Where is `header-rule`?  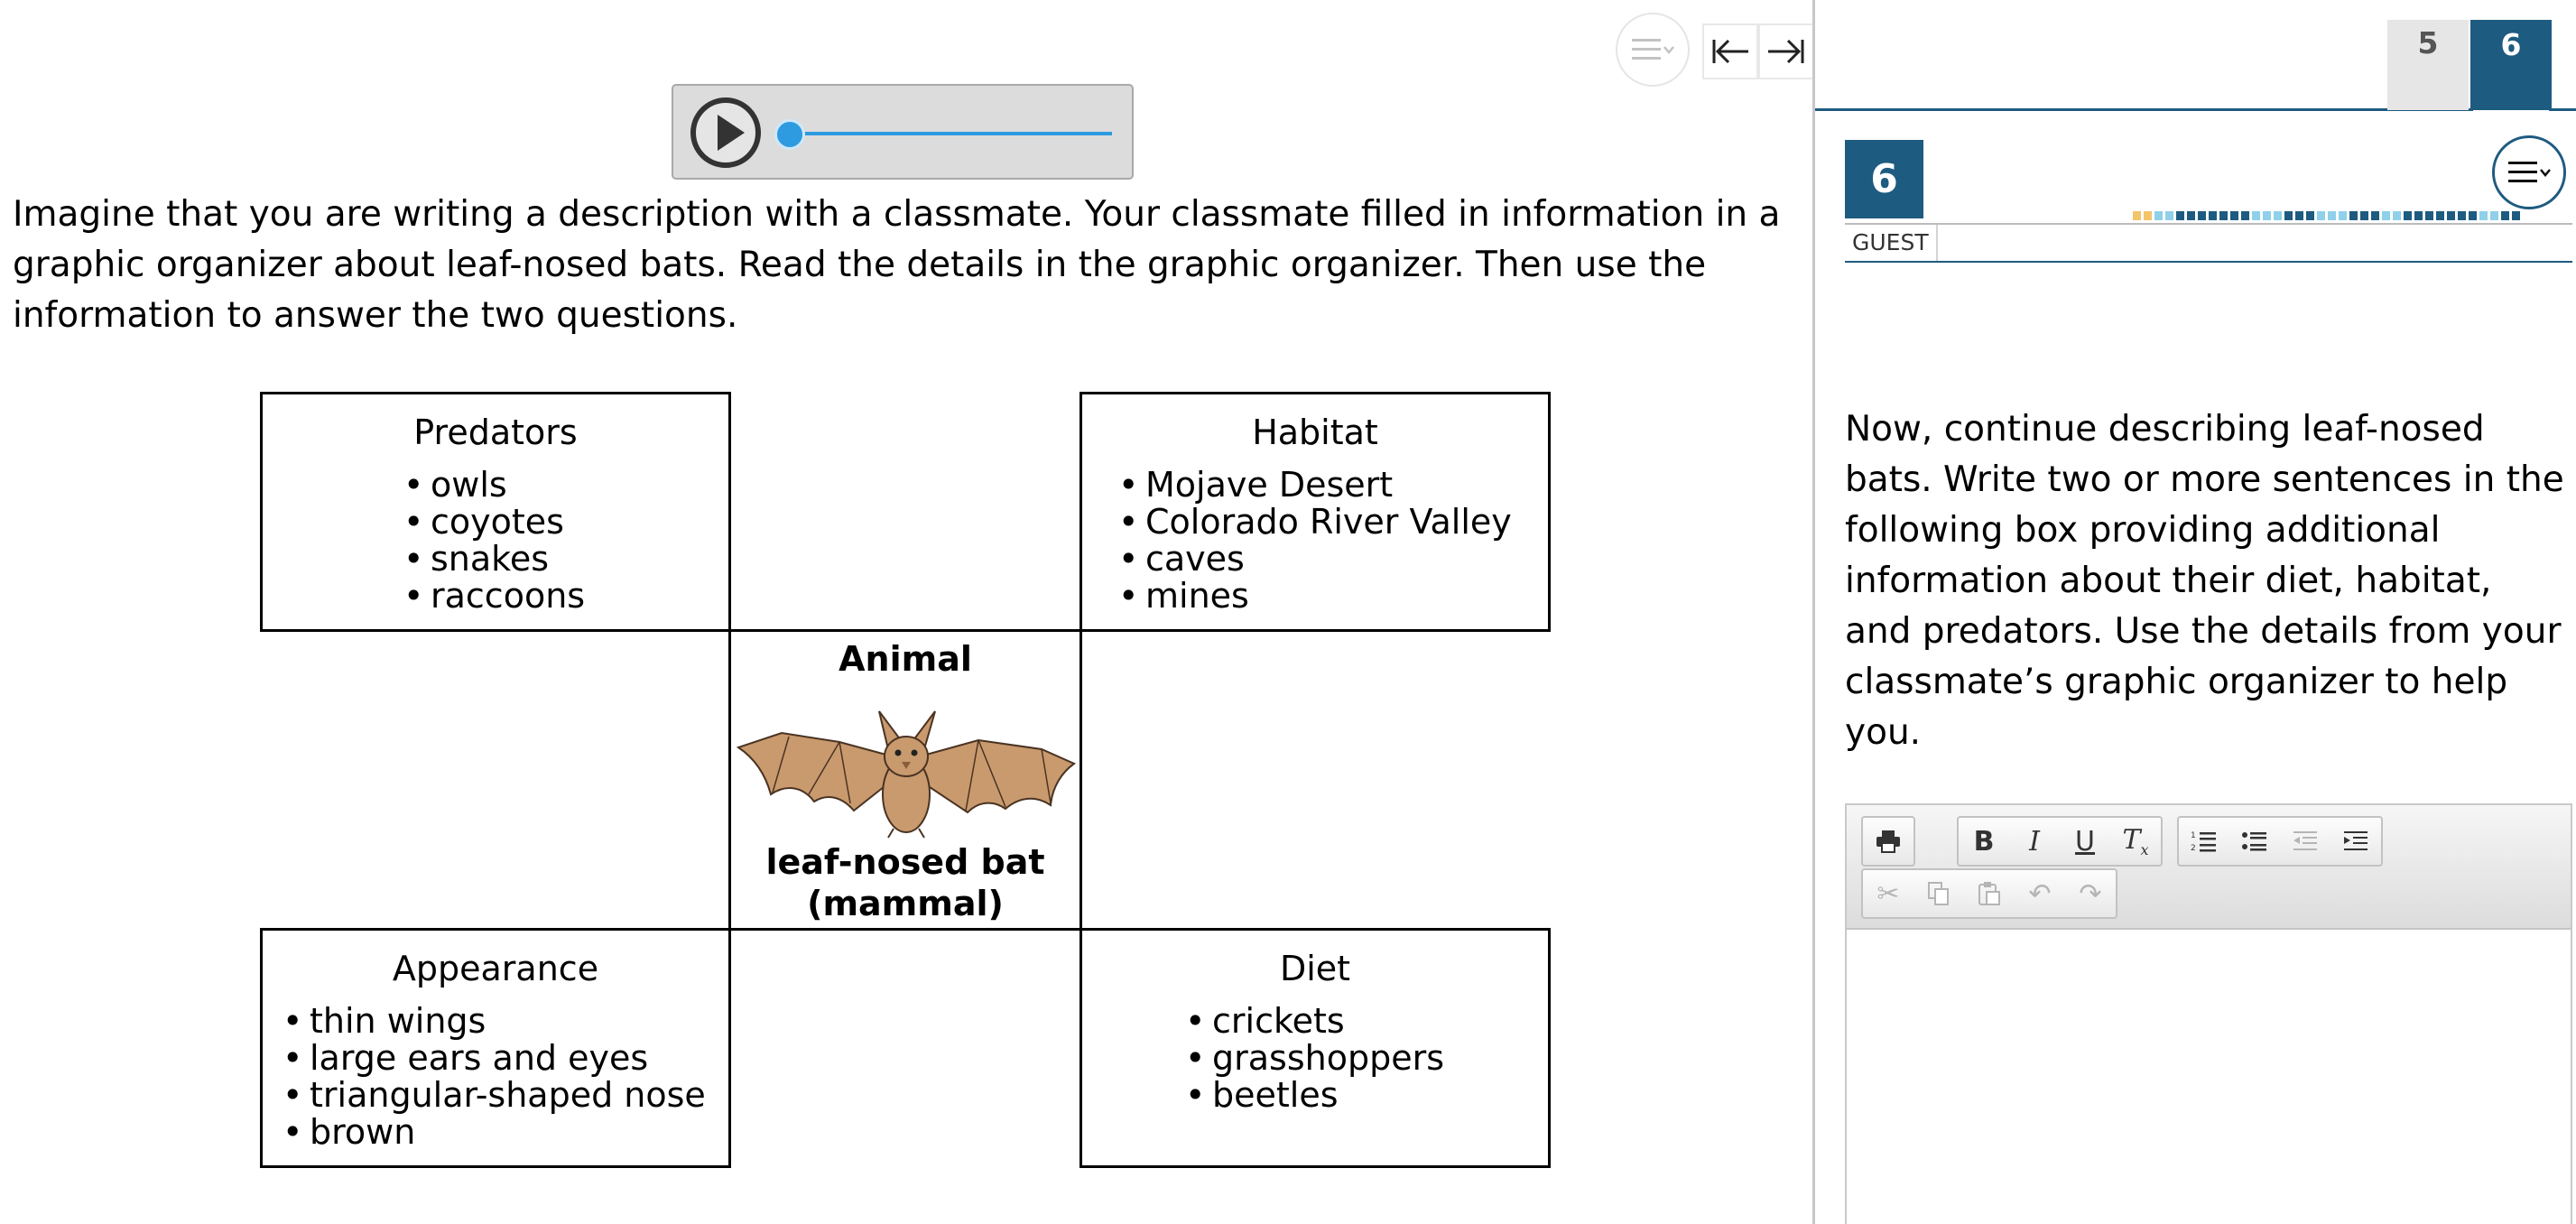
header-rule is located at coordinates (2208, 262).